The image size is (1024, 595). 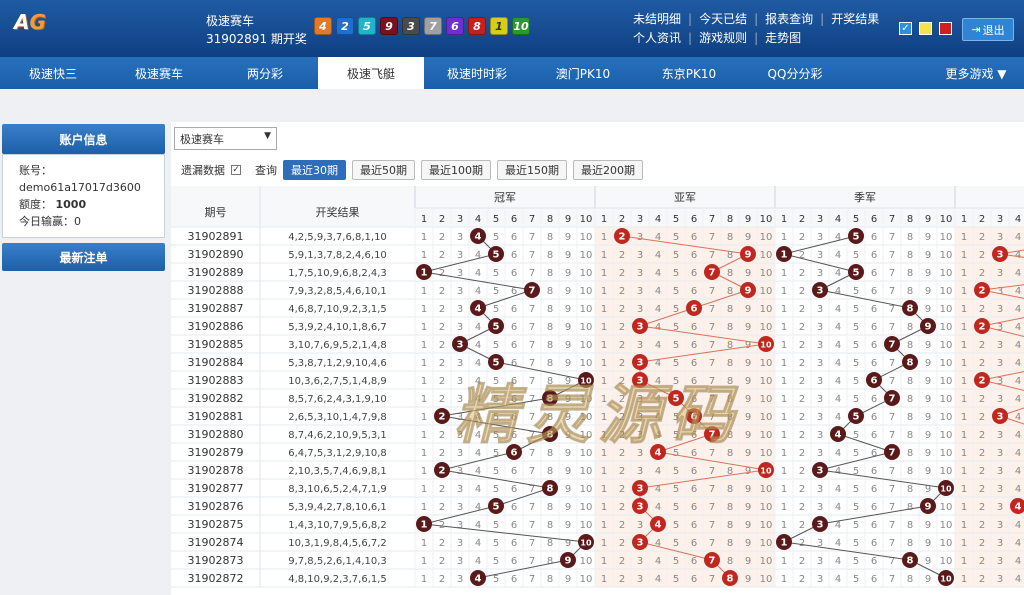 What do you see at coordinates (925, 28) in the screenshot?
I see `theme-yellow-option` at bounding box center [925, 28].